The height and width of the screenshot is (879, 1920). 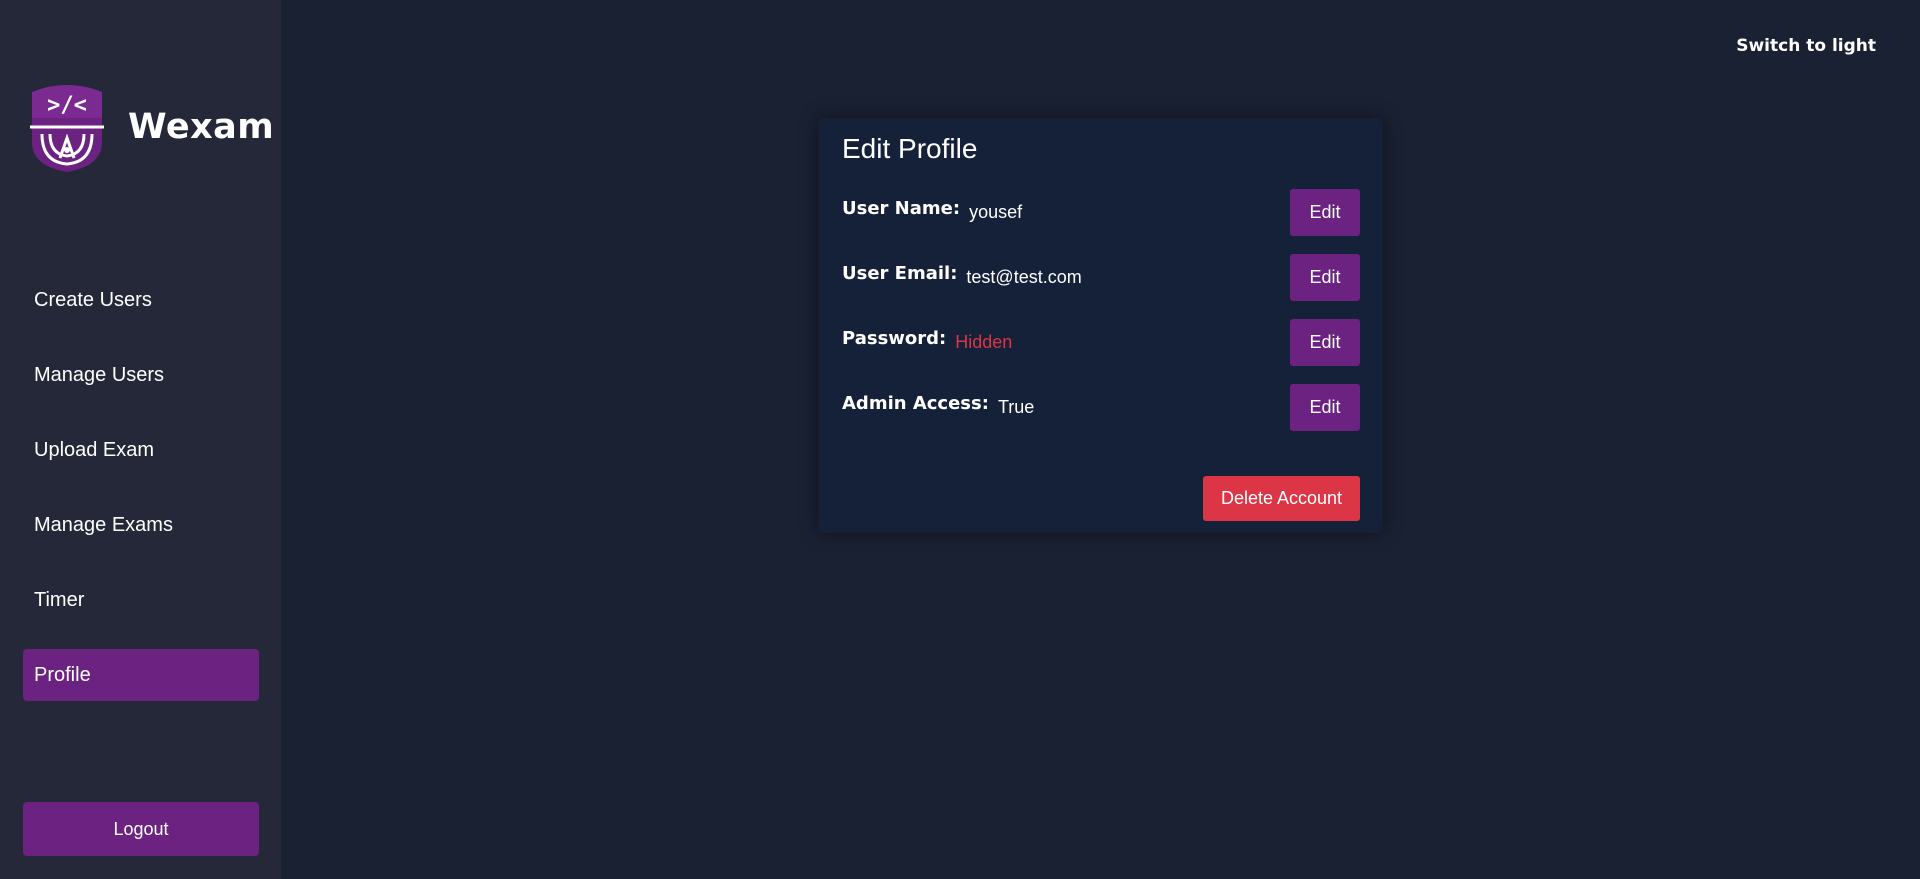 I want to click on field-value-user-name: yousef, so click(x=996, y=212).